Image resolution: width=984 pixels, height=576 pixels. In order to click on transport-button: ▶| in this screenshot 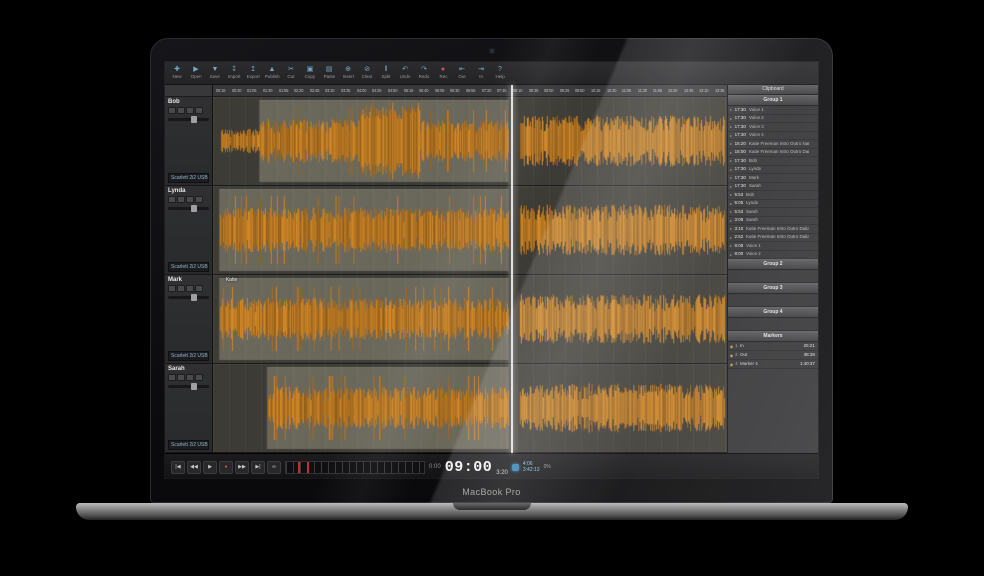, I will do `click(258, 467)`.